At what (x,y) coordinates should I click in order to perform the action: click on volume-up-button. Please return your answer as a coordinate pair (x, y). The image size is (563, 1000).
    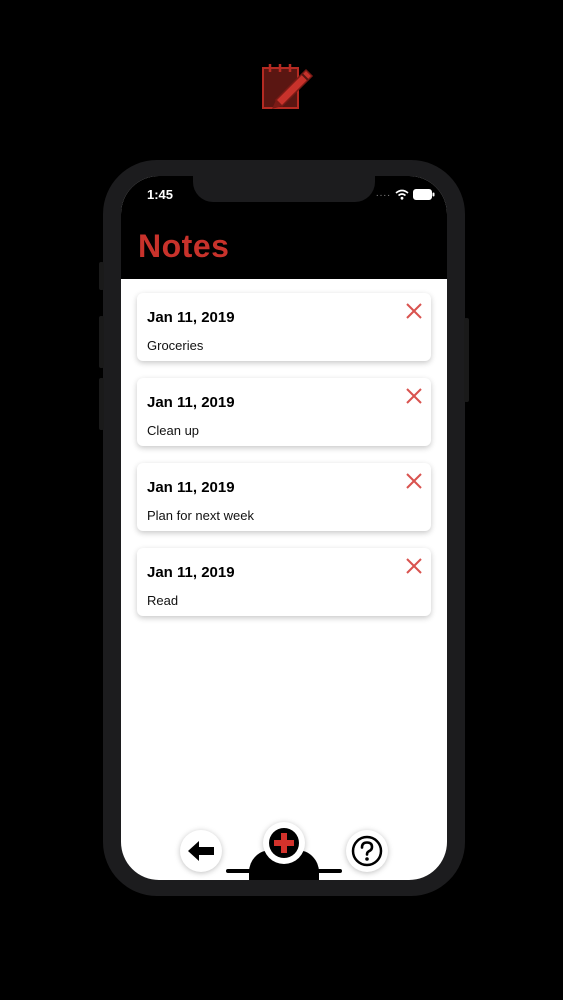
    Looking at the image, I should click on (101, 342).